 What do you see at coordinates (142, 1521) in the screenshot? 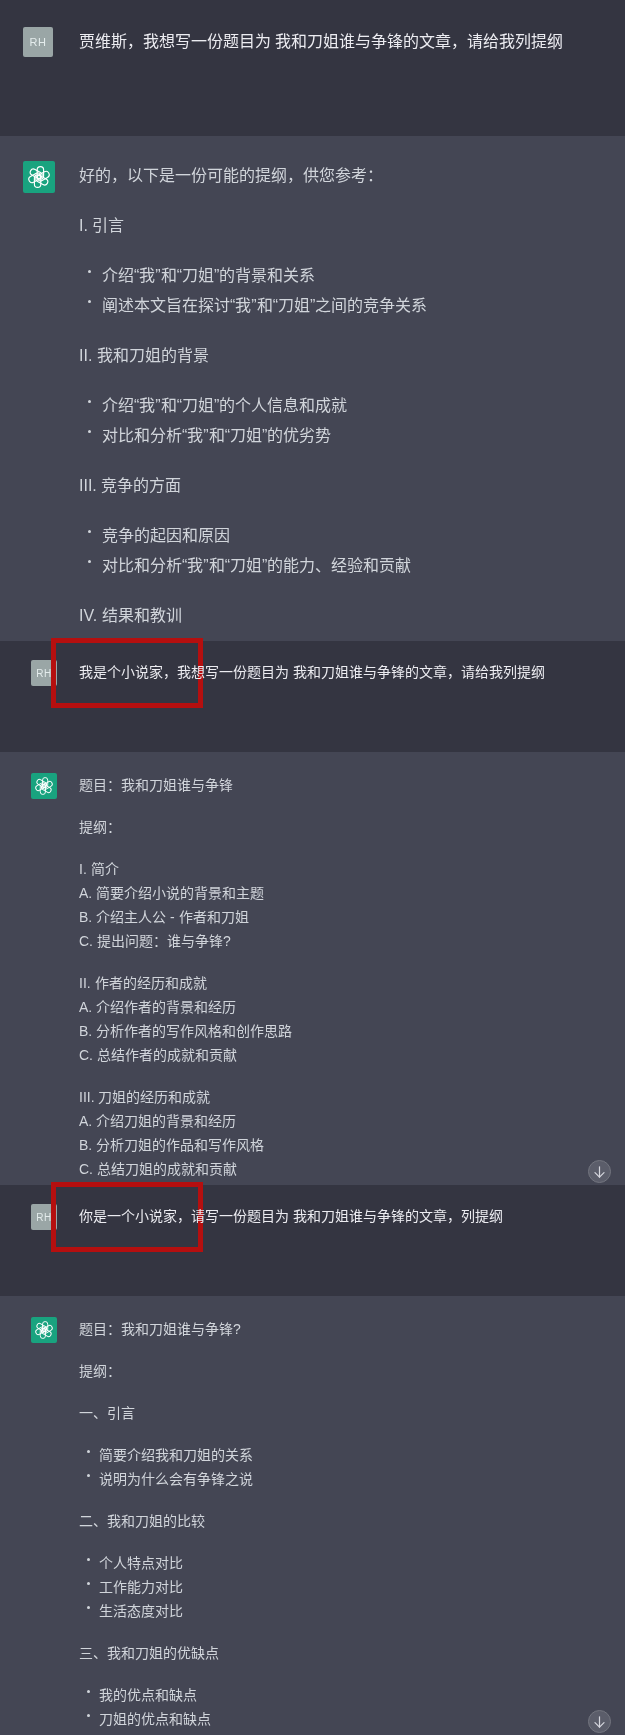
I see `section-heading: 二、我和刀姐的比较` at bounding box center [142, 1521].